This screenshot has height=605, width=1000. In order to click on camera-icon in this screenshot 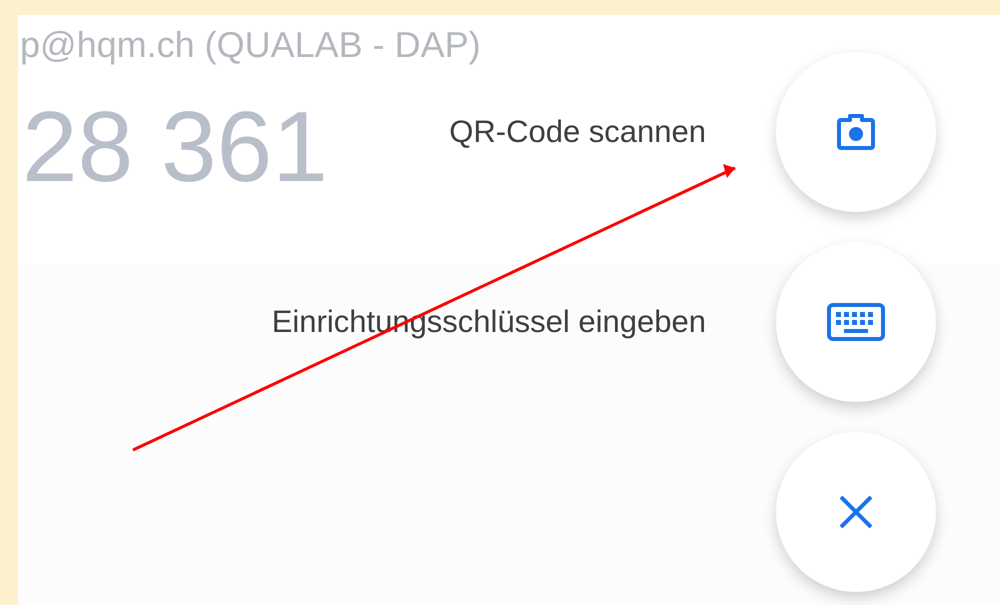, I will do `click(856, 132)`.